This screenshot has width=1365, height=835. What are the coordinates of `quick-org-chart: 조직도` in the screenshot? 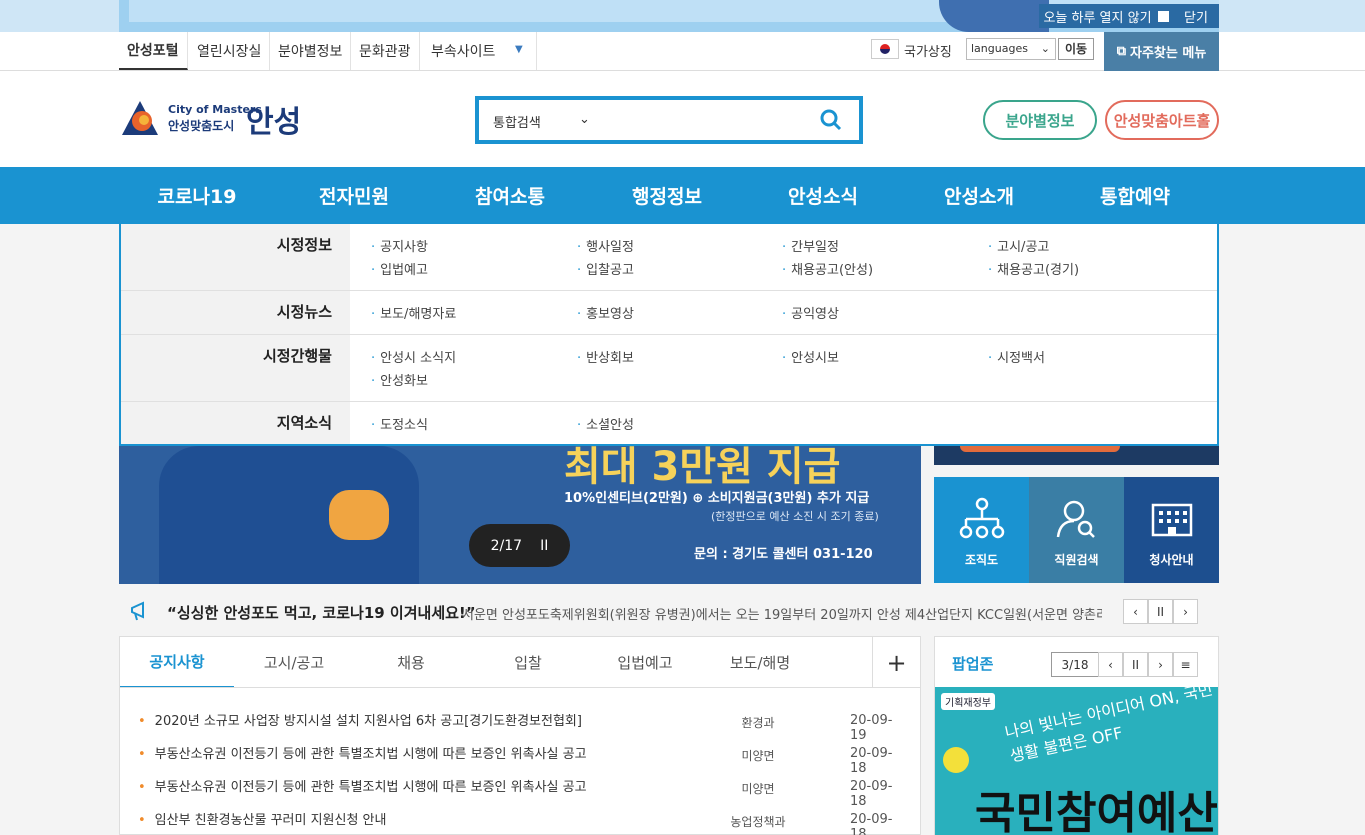 It's located at (981, 530).